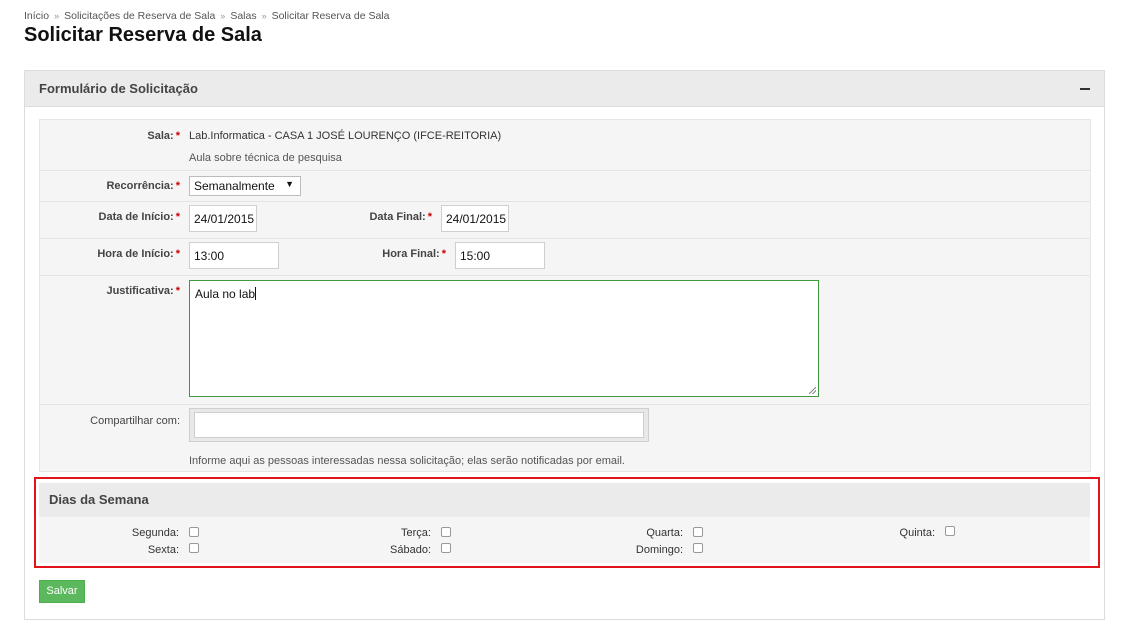 This screenshot has width=1132, height=631. What do you see at coordinates (143, 35) in the screenshot?
I see `page-title: Solicitar Reserva de Sala` at bounding box center [143, 35].